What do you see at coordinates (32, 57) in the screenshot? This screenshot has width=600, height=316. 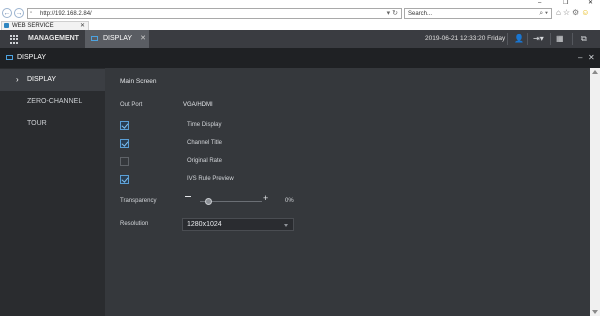 I see `panel-title: DISPLAY` at bounding box center [32, 57].